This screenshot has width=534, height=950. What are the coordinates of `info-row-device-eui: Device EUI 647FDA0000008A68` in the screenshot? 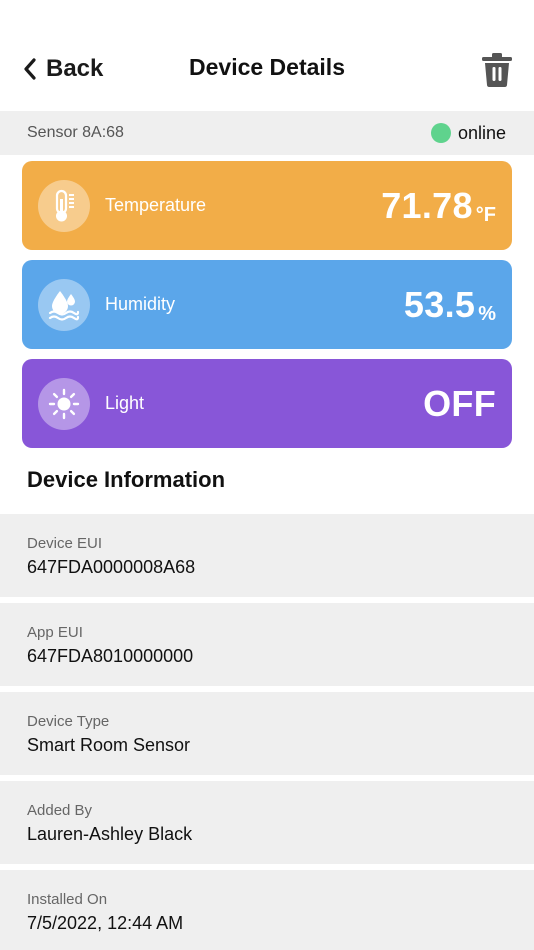 It's located at (267, 555).